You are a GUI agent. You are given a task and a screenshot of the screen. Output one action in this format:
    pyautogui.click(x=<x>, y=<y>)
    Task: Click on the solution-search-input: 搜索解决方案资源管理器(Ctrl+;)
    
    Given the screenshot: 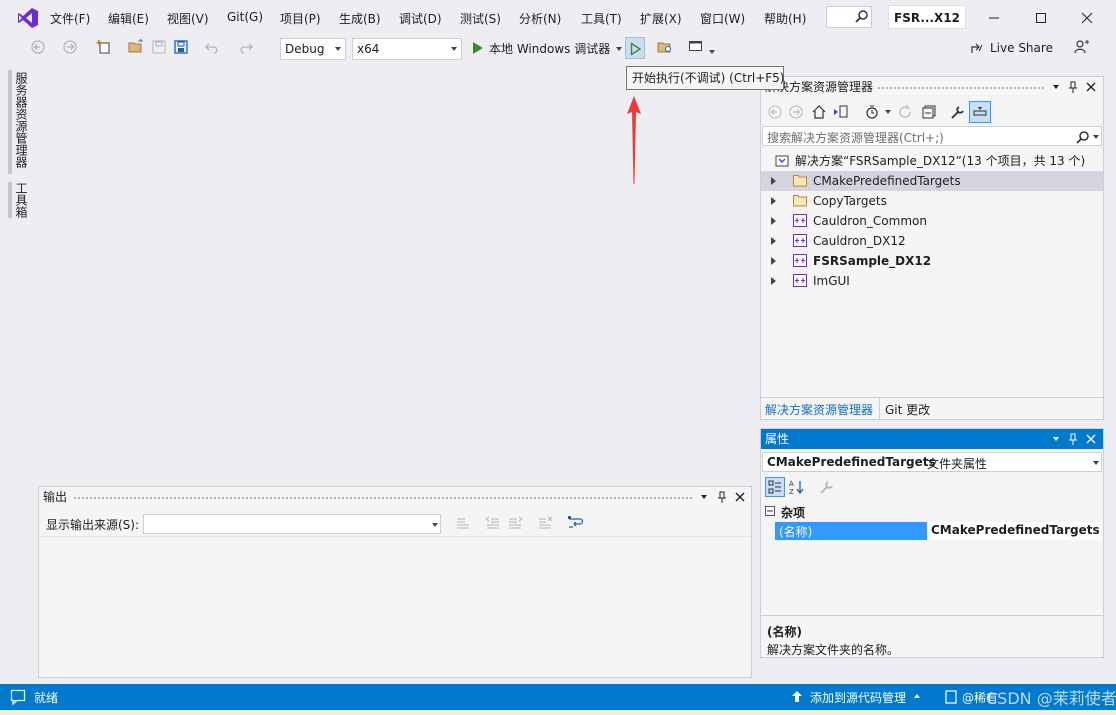 What is the action you would take?
    pyautogui.click(x=932, y=136)
    